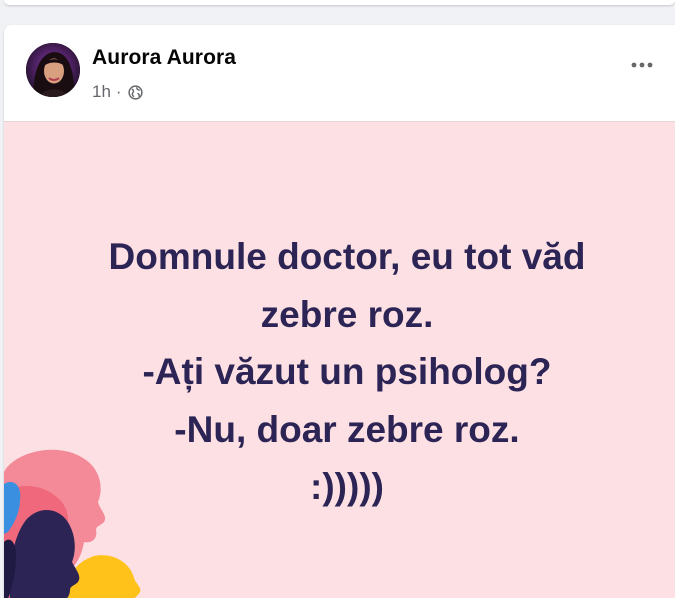 The width and height of the screenshot is (675, 598). What do you see at coordinates (53, 70) in the screenshot?
I see `author-avatar` at bounding box center [53, 70].